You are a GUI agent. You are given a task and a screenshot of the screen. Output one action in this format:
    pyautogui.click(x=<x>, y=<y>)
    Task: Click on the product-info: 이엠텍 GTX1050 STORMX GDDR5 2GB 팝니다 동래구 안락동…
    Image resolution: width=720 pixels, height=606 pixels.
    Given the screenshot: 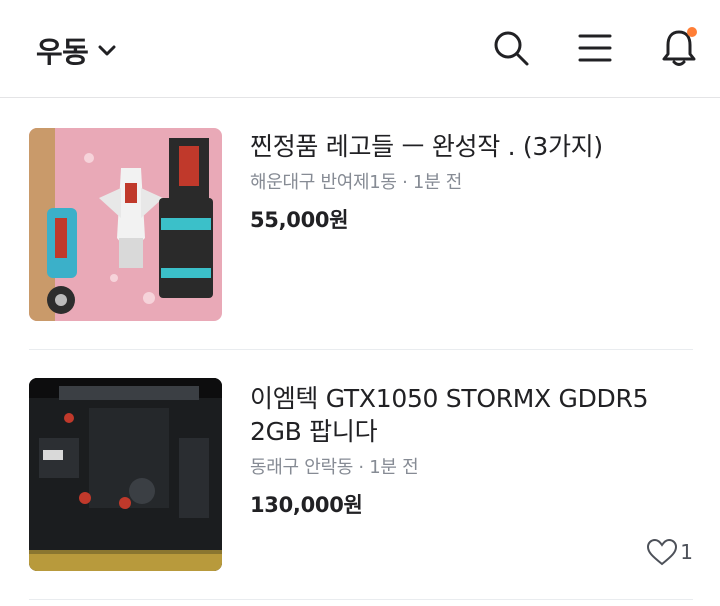 What is the action you would take?
    pyautogui.click(x=471, y=448)
    